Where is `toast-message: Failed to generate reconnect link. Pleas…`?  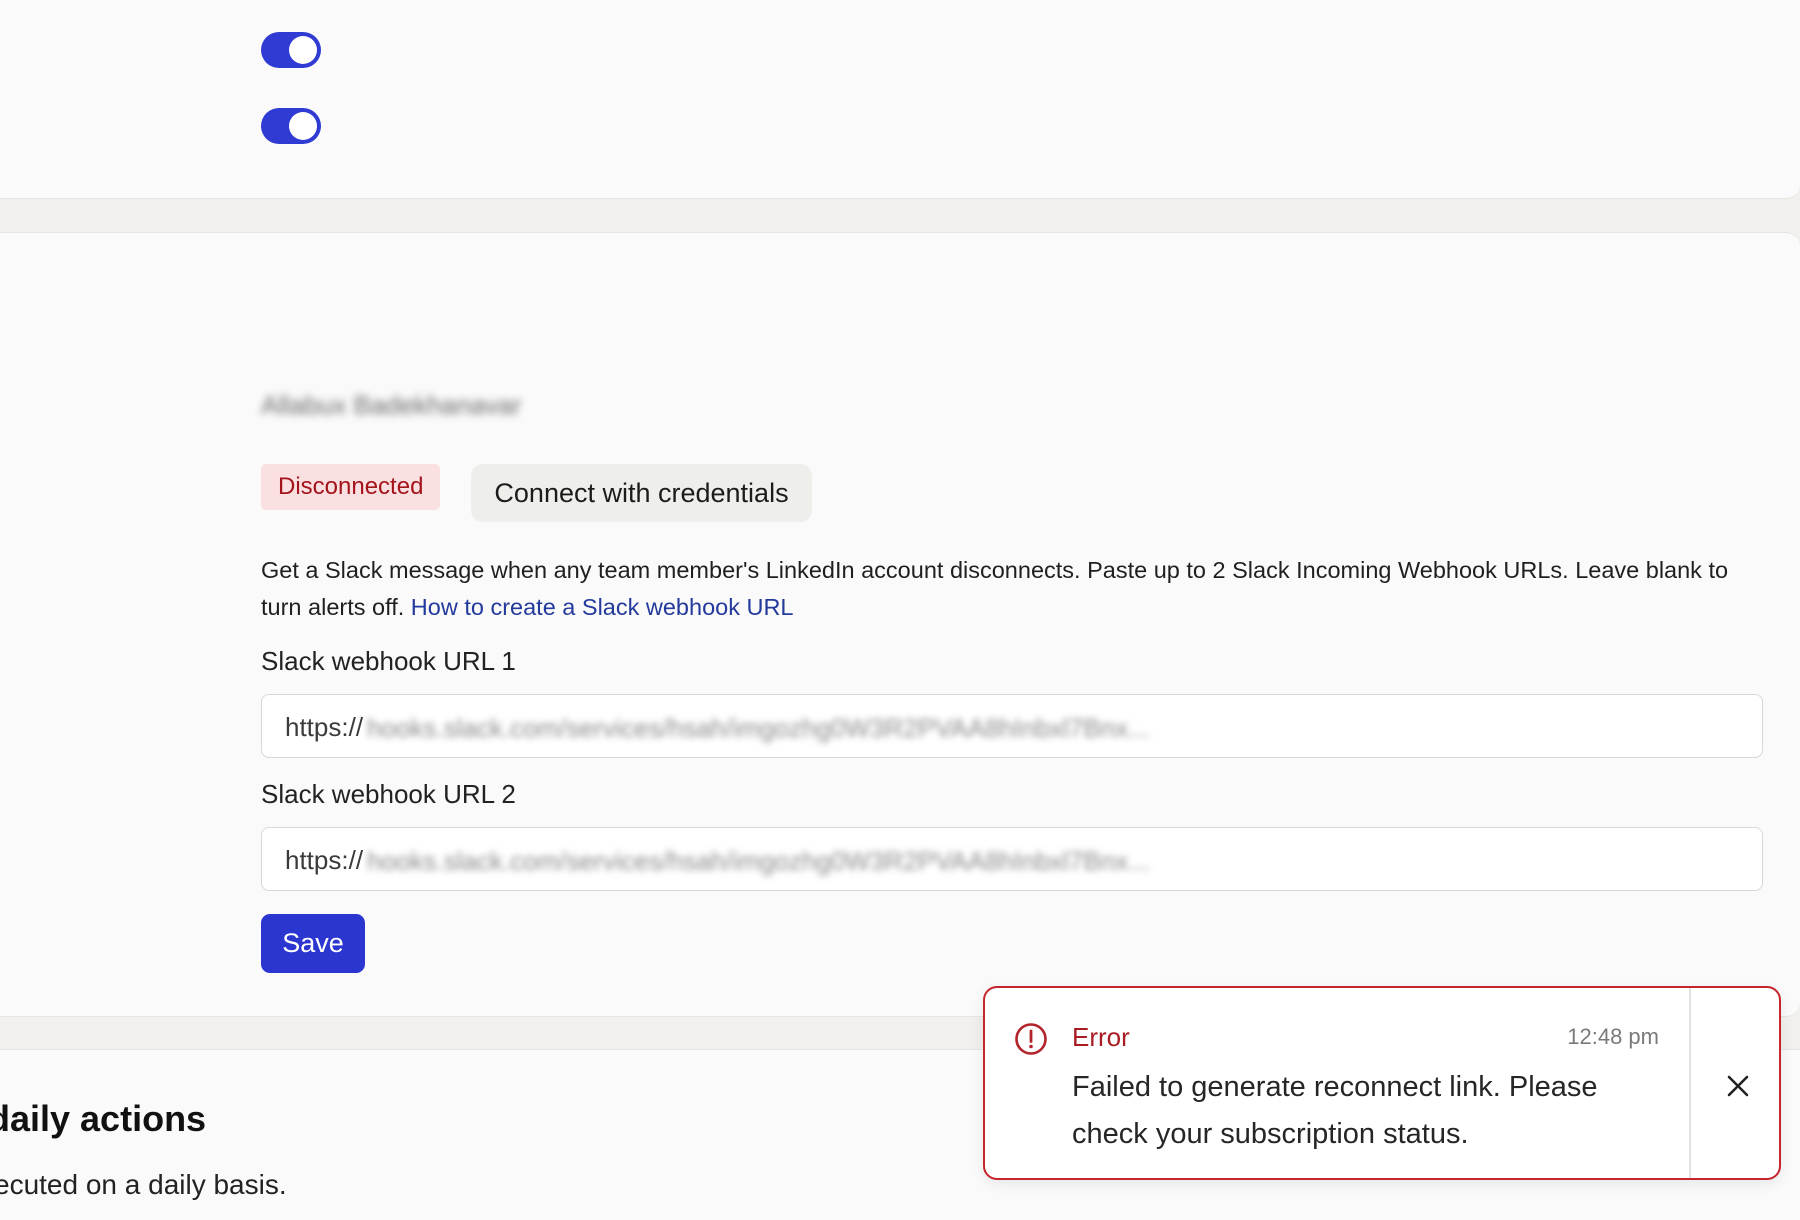
toast-message: Failed to generate reconnect link. Pleas… is located at coordinates (1335, 1110).